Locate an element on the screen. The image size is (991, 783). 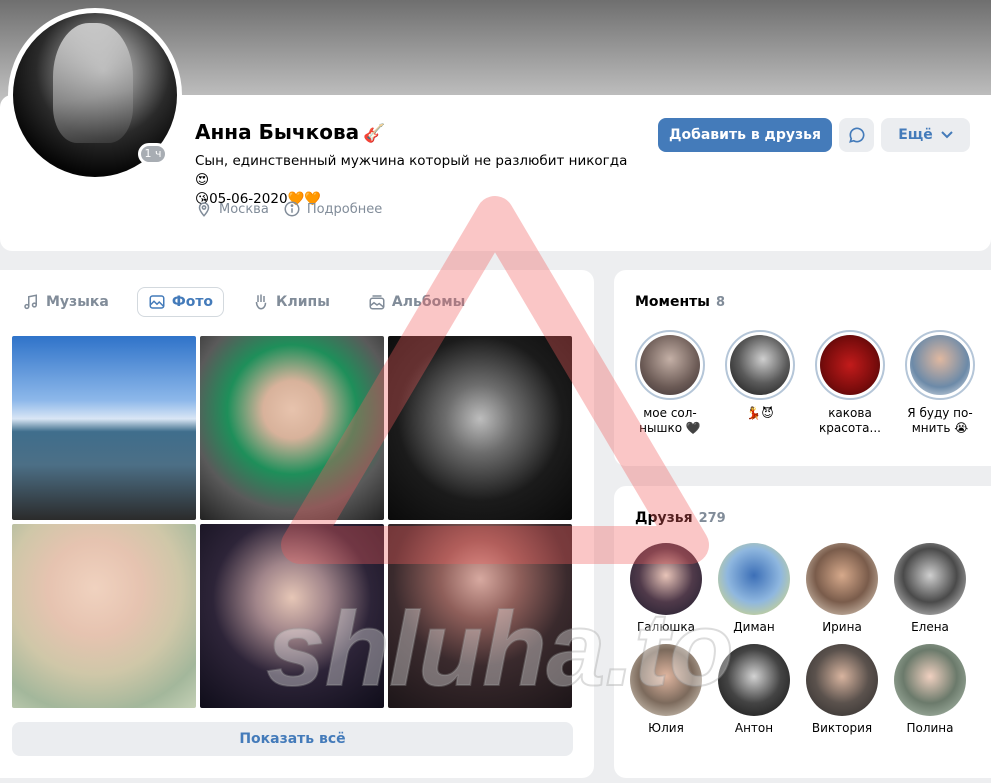
friend-item: Виктория is located at coordinates (842, 690).